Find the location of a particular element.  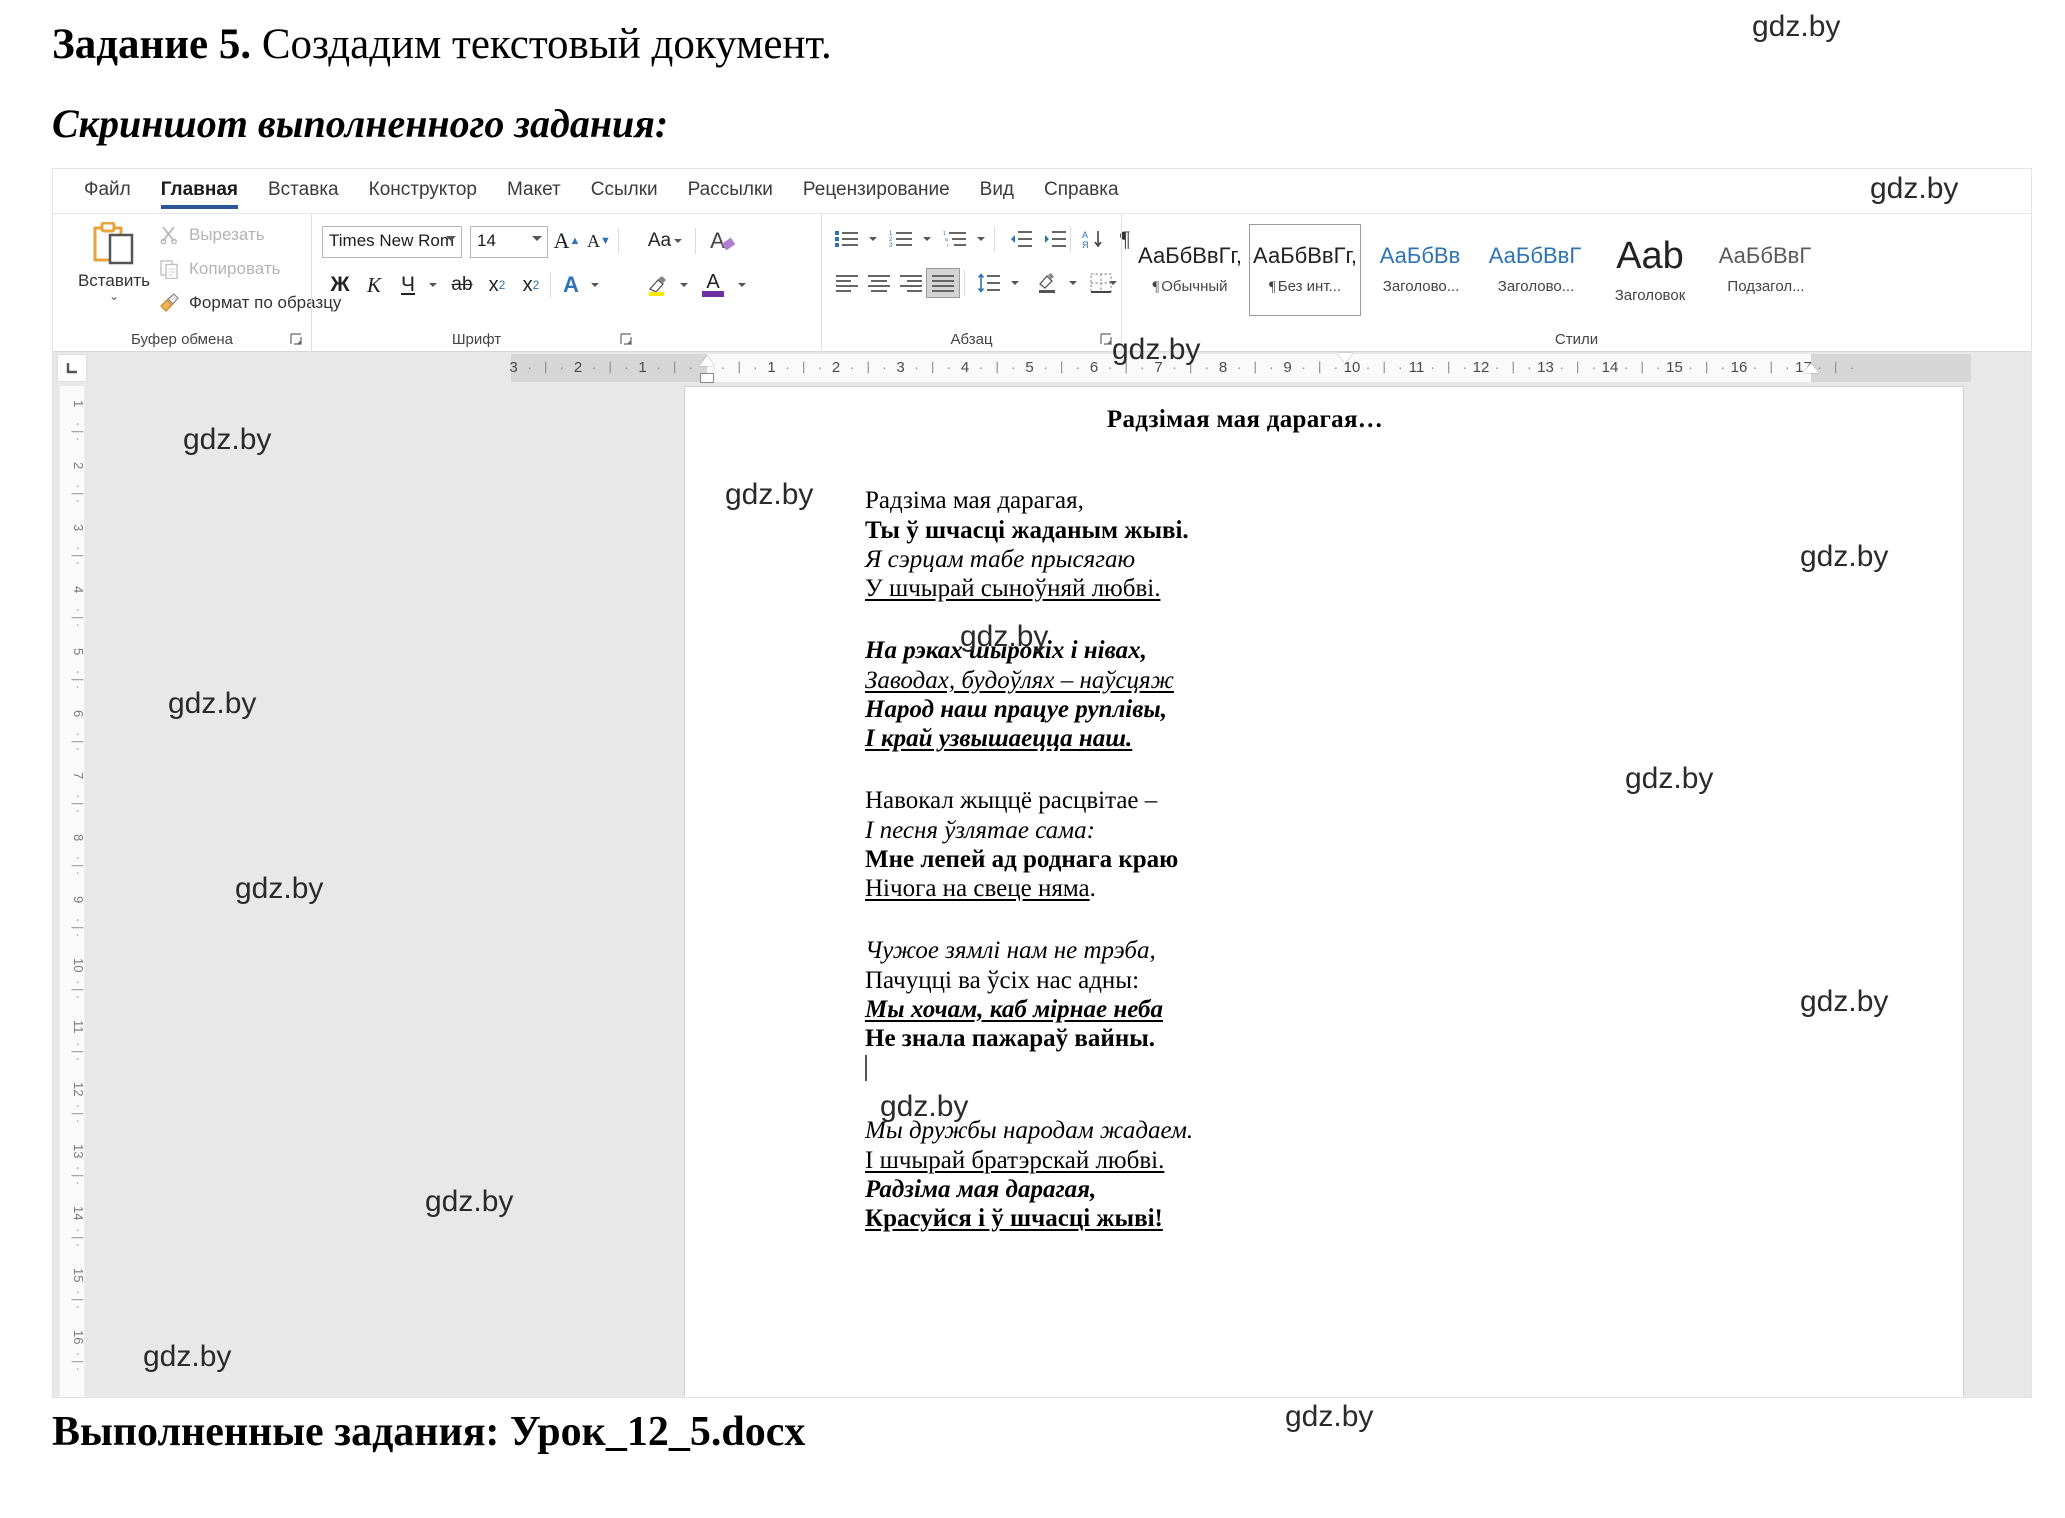

right-indent-marker is located at coordinates (1811, 368).